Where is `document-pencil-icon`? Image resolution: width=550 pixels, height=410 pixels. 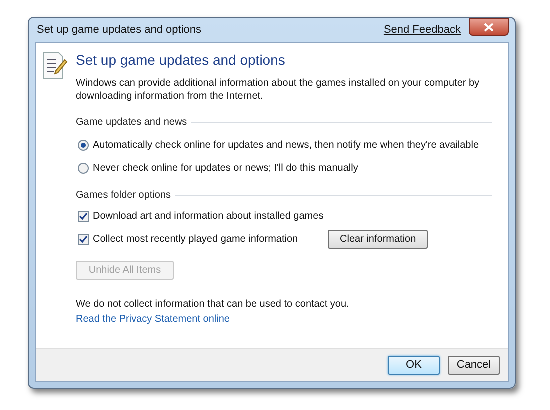 document-pencil-icon is located at coordinates (55, 66).